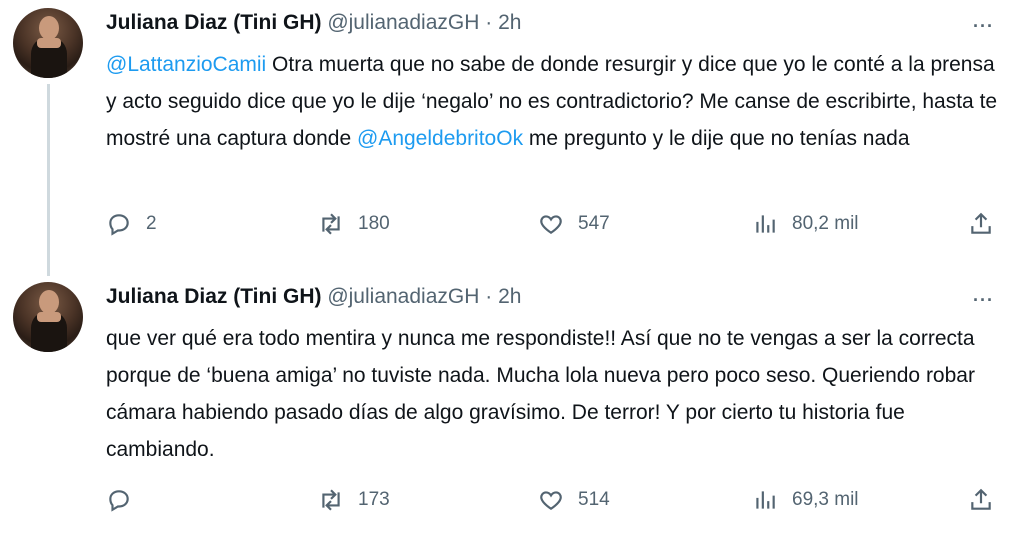 This screenshot has width=1024, height=535. I want to click on views-count: 69,3 mil, so click(825, 499).